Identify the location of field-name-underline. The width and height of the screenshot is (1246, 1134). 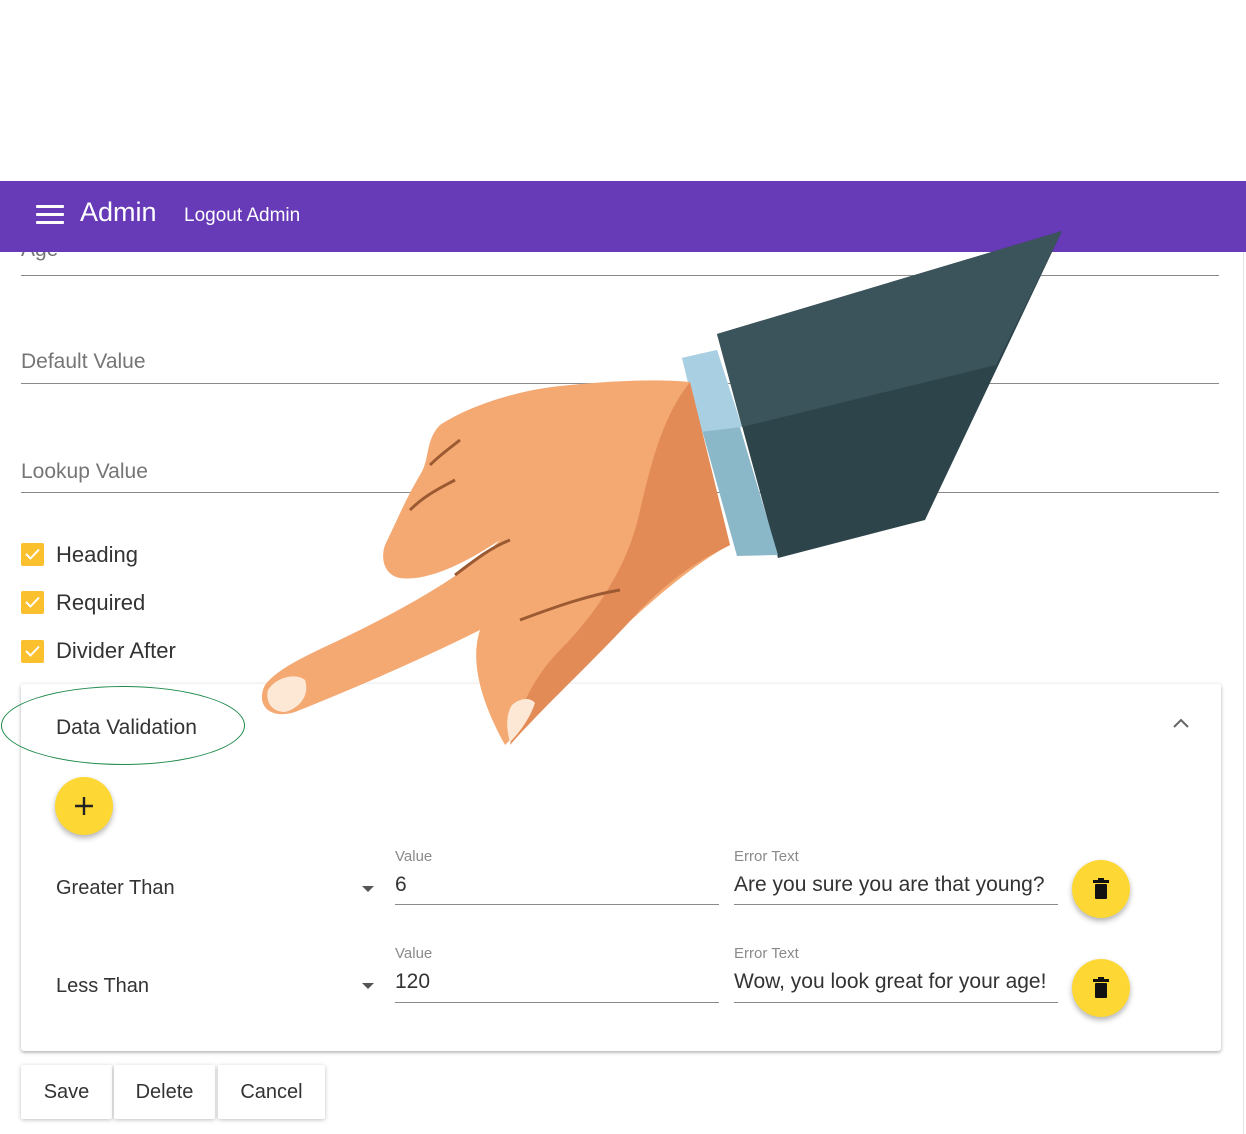
(620, 275).